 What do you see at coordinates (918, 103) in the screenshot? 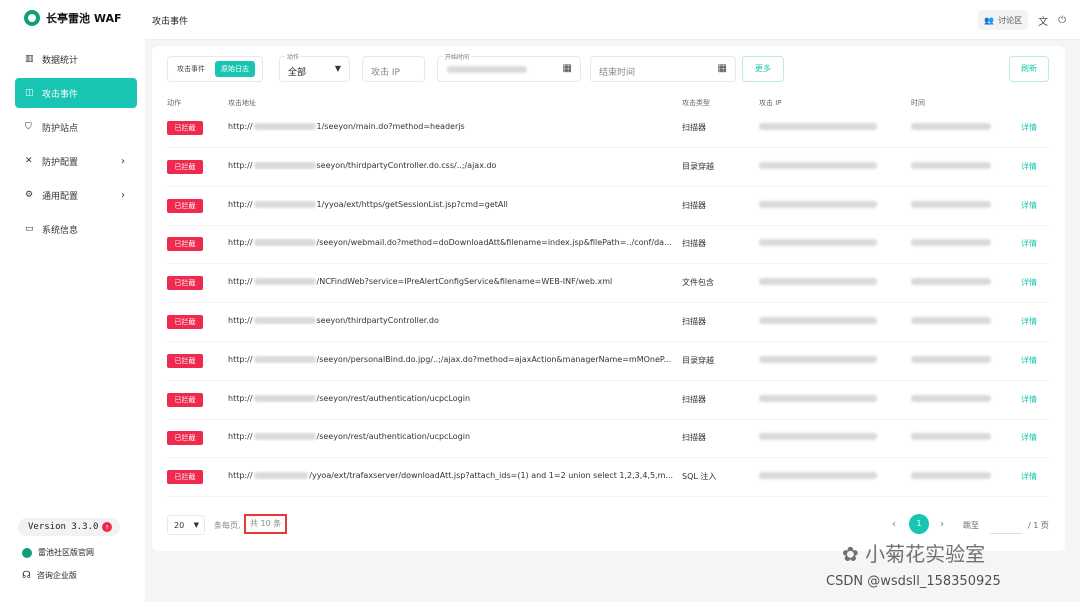
I see `col-time: 时间` at bounding box center [918, 103].